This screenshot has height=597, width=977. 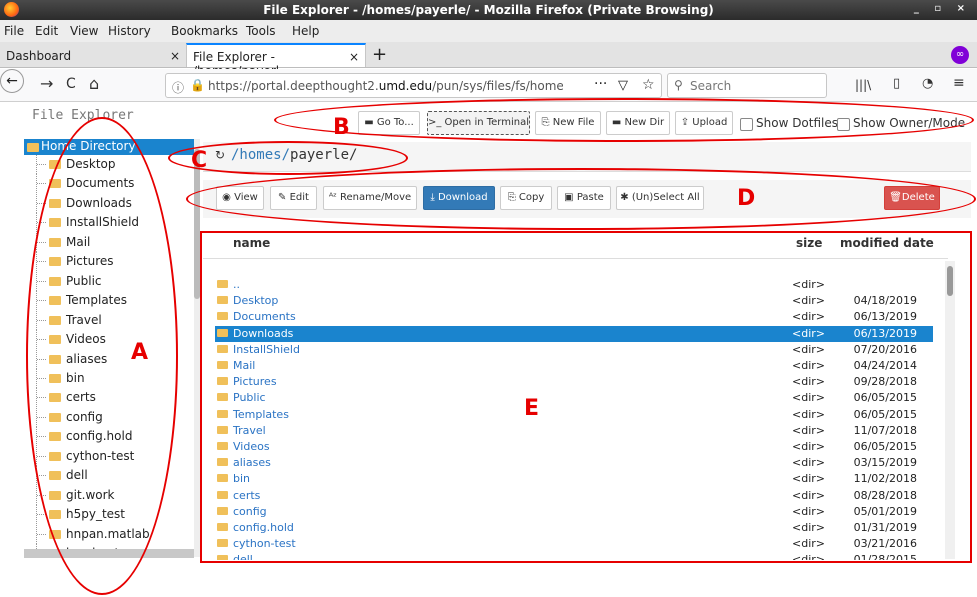 I want to click on tree-item: Downloads, so click(x=109, y=203).